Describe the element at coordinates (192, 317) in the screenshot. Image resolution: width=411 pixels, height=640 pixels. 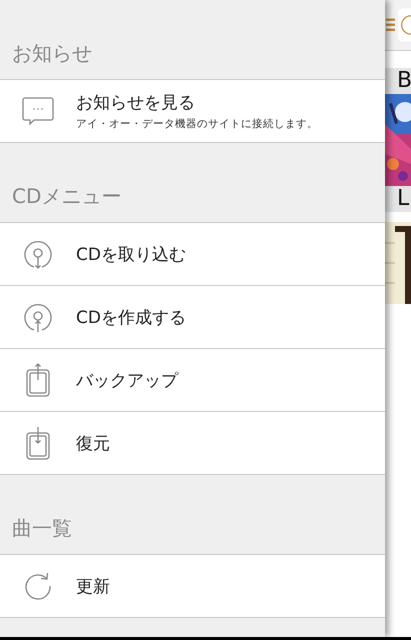
I see `menu-item: CDを作成する` at that location.